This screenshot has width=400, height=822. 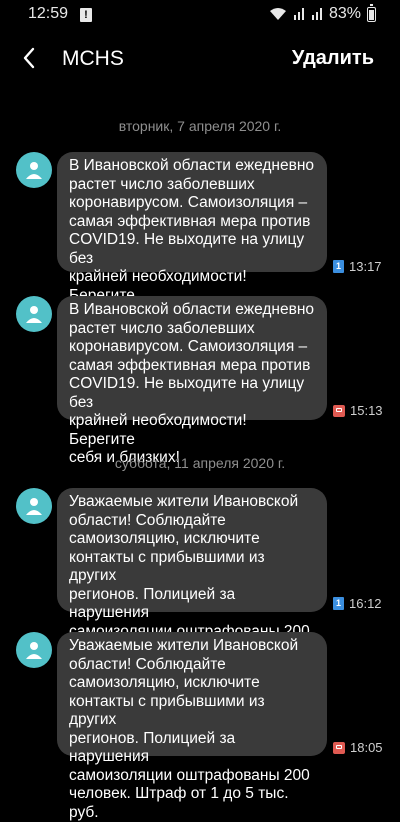 What do you see at coordinates (298, 14) in the screenshot?
I see `signal-sim1-icon` at bounding box center [298, 14].